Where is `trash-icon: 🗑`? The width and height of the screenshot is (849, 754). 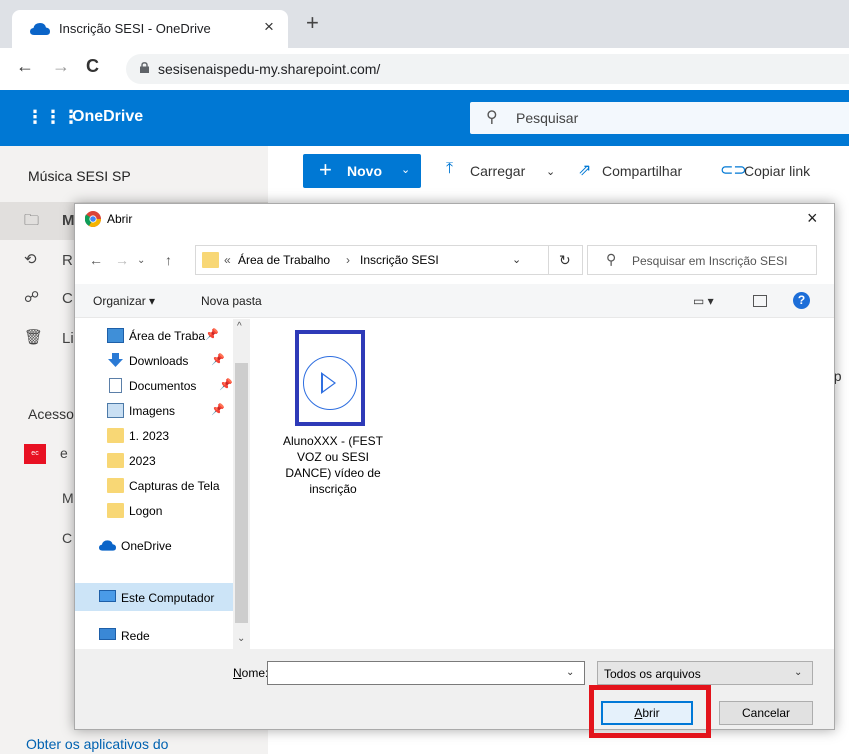 trash-icon: 🗑 is located at coordinates (33, 337).